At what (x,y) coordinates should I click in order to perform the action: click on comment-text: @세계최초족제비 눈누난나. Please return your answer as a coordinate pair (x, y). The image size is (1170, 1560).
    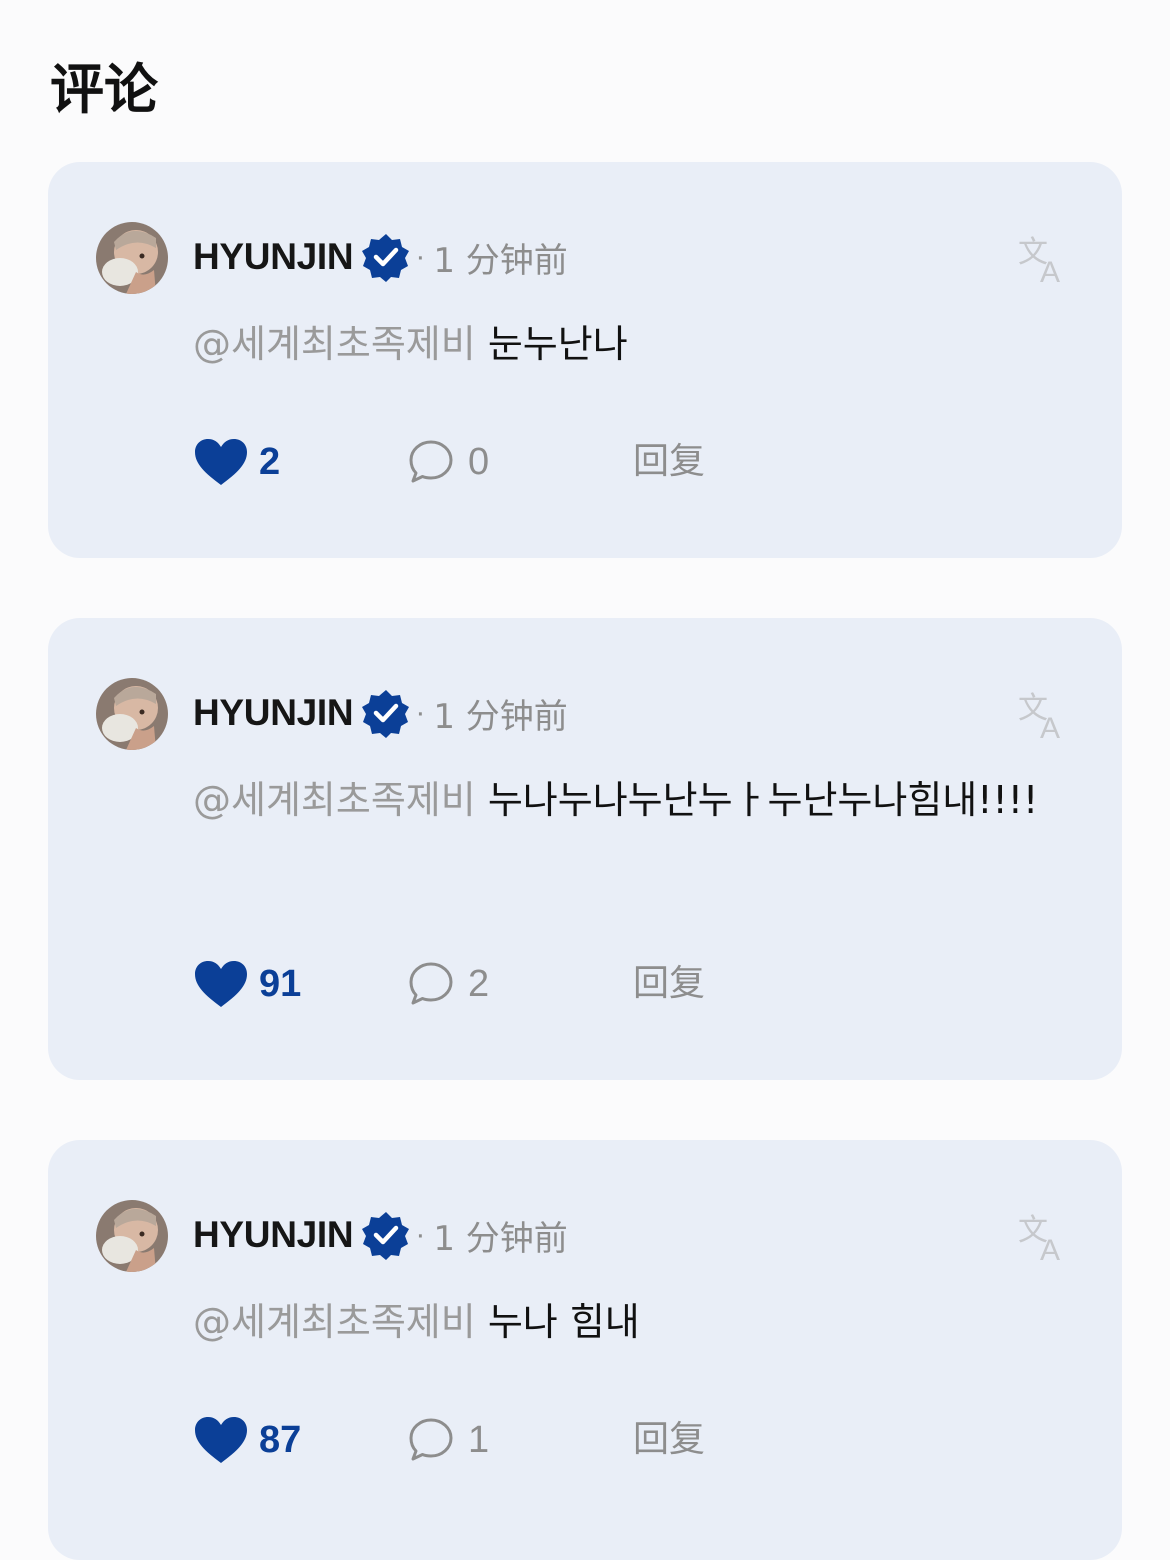
    Looking at the image, I should click on (623, 344).